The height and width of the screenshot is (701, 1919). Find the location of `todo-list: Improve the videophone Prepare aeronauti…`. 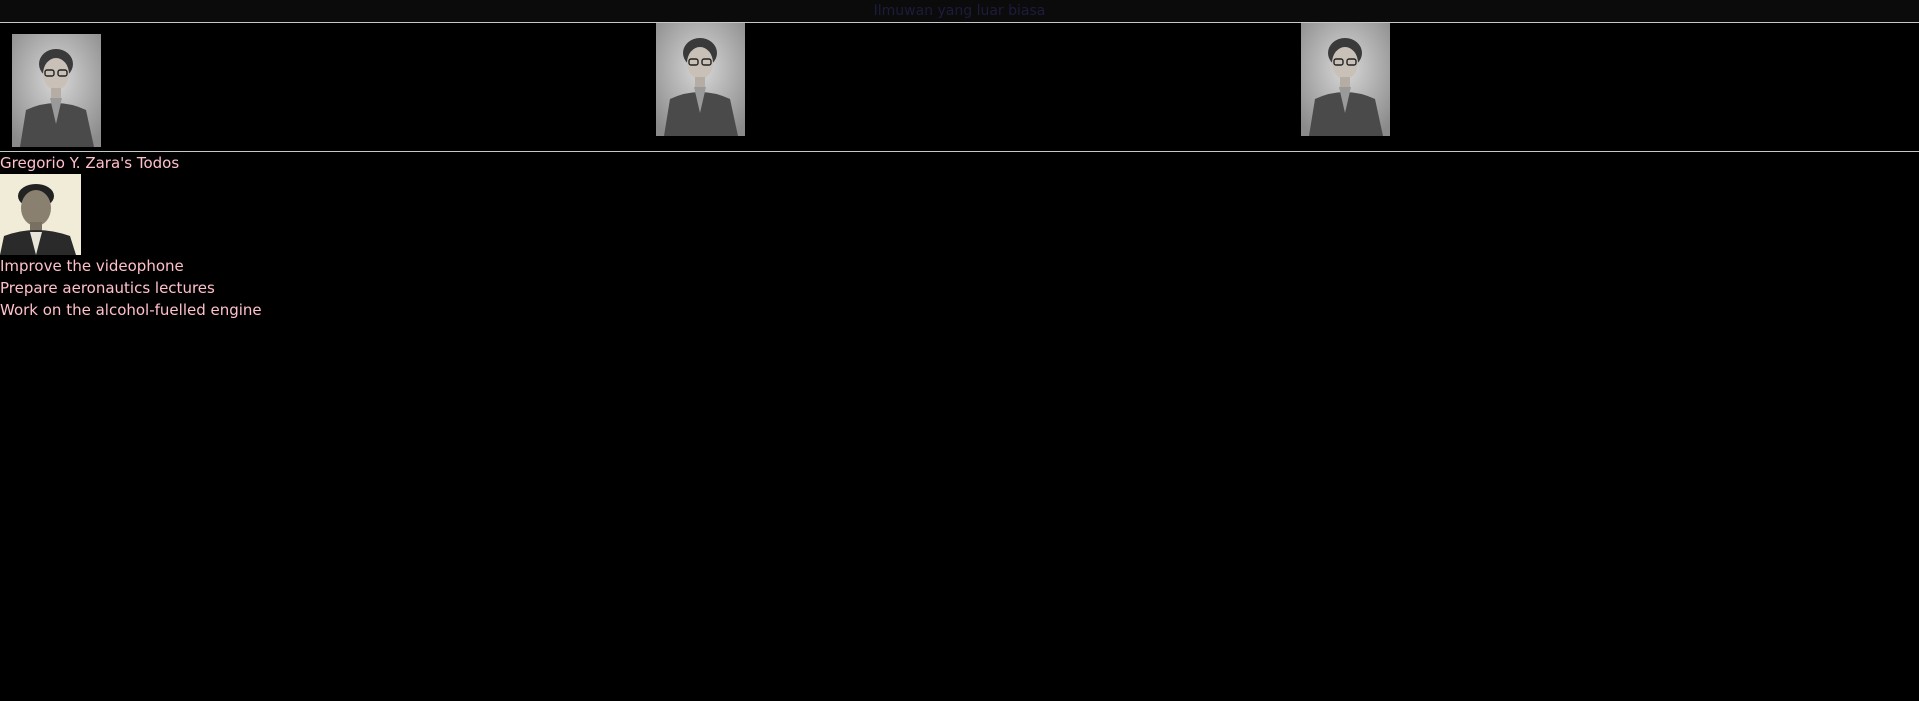

todo-list: Improve the videophone Prepare aeronauti… is located at coordinates (959, 288).